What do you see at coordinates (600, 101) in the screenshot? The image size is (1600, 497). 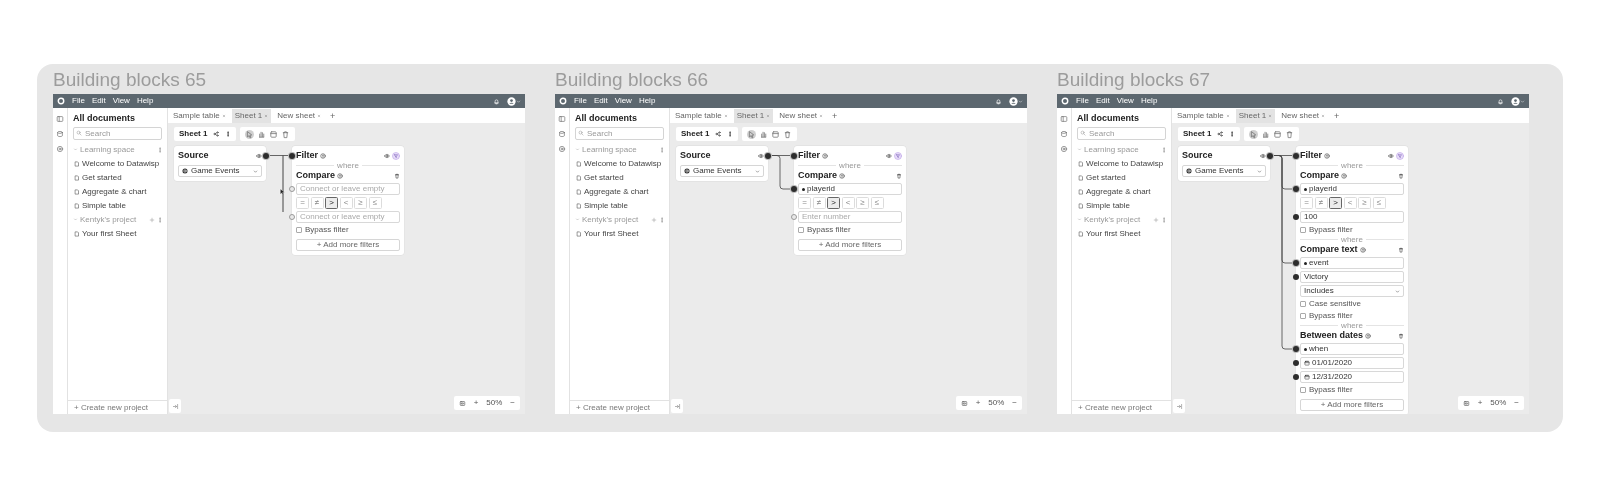 I see `menu-item: Edit` at bounding box center [600, 101].